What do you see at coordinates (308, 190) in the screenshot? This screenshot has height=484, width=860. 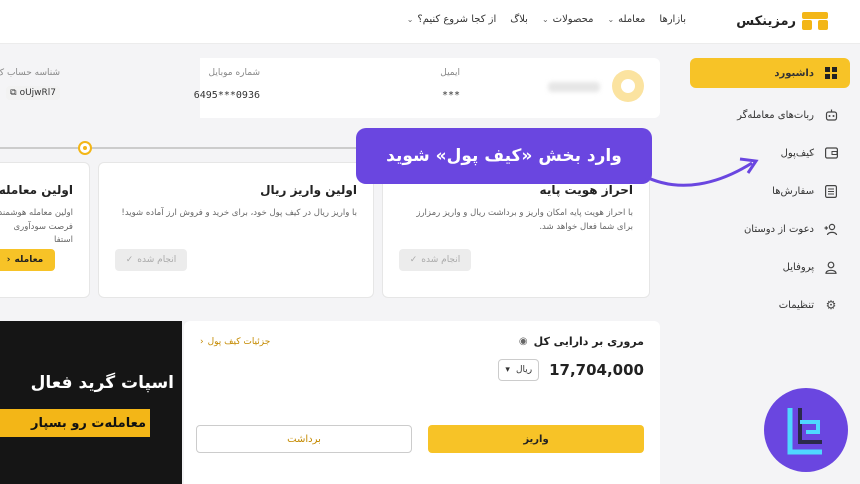 I see `step-title: اولین واریز ریال` at bounding box center [308, 190].